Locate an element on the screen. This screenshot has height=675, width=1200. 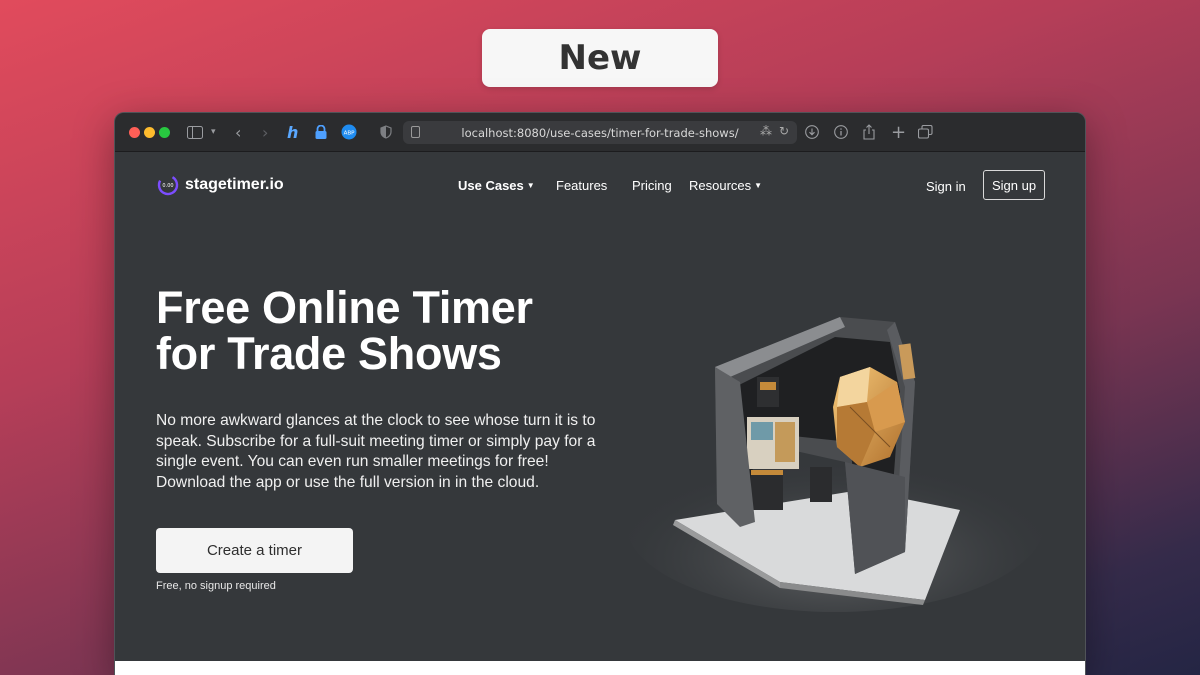
hero-title: Free Online Timer for Trade Shows is located at coordinates (386, 331).